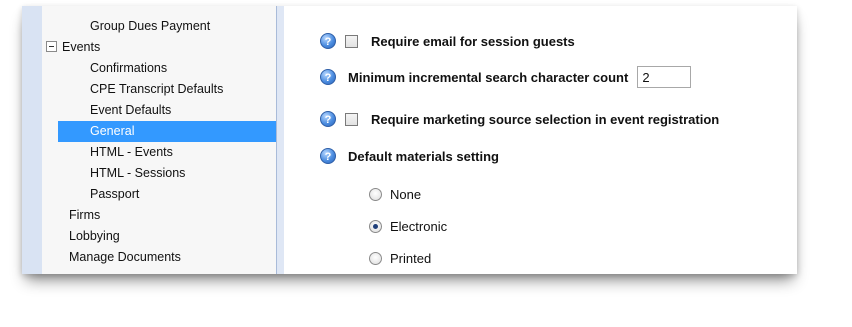 The image size is (852, 327). I want to click on tree-item-html-events: HTML - Events, so click(131, 152).